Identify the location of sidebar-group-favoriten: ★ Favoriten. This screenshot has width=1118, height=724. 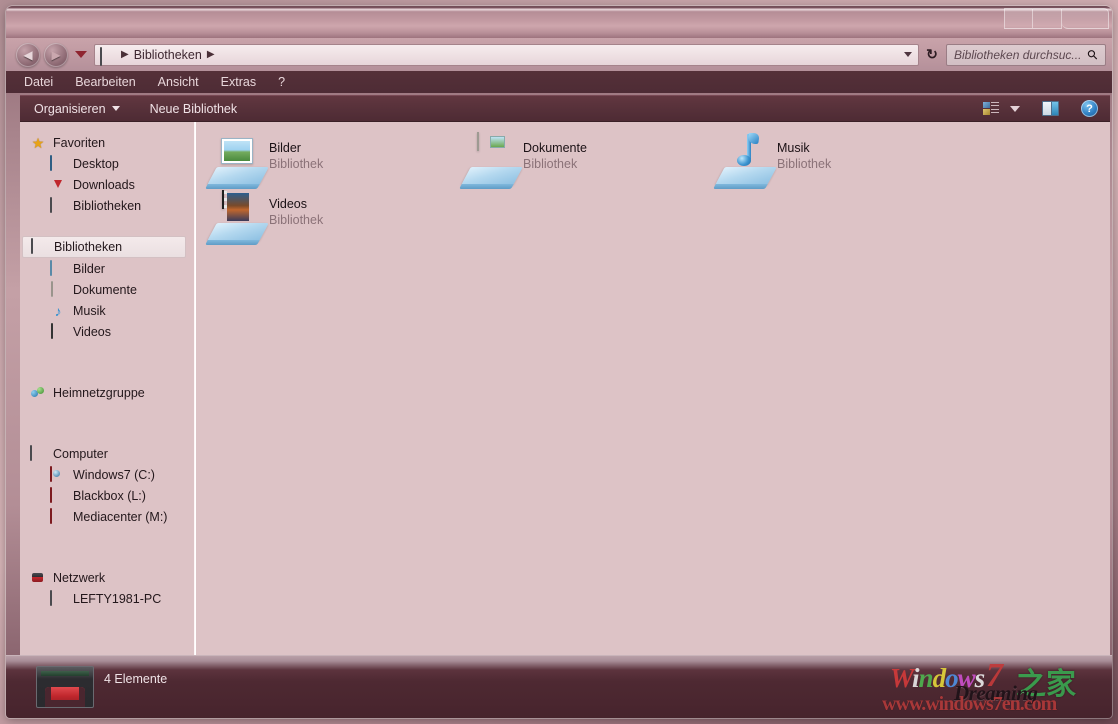
(107, 142).